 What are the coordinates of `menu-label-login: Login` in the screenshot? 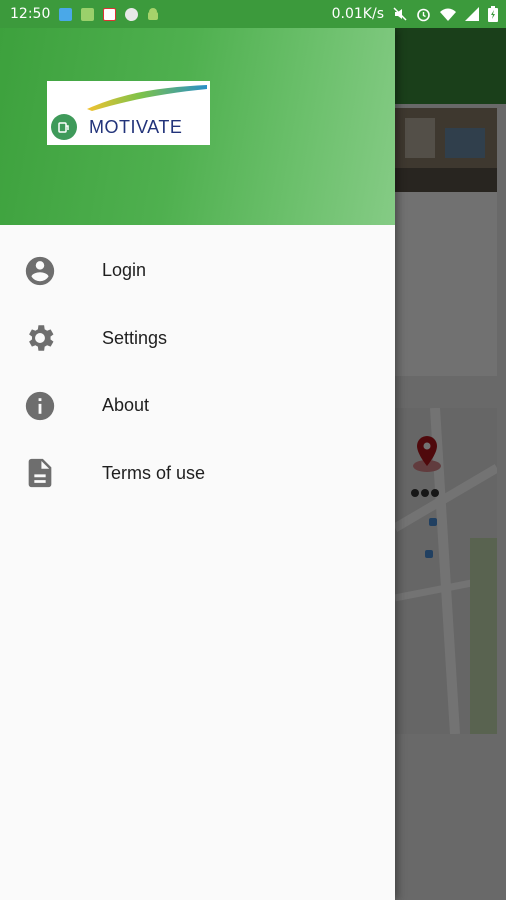 It's located at (124, 270).